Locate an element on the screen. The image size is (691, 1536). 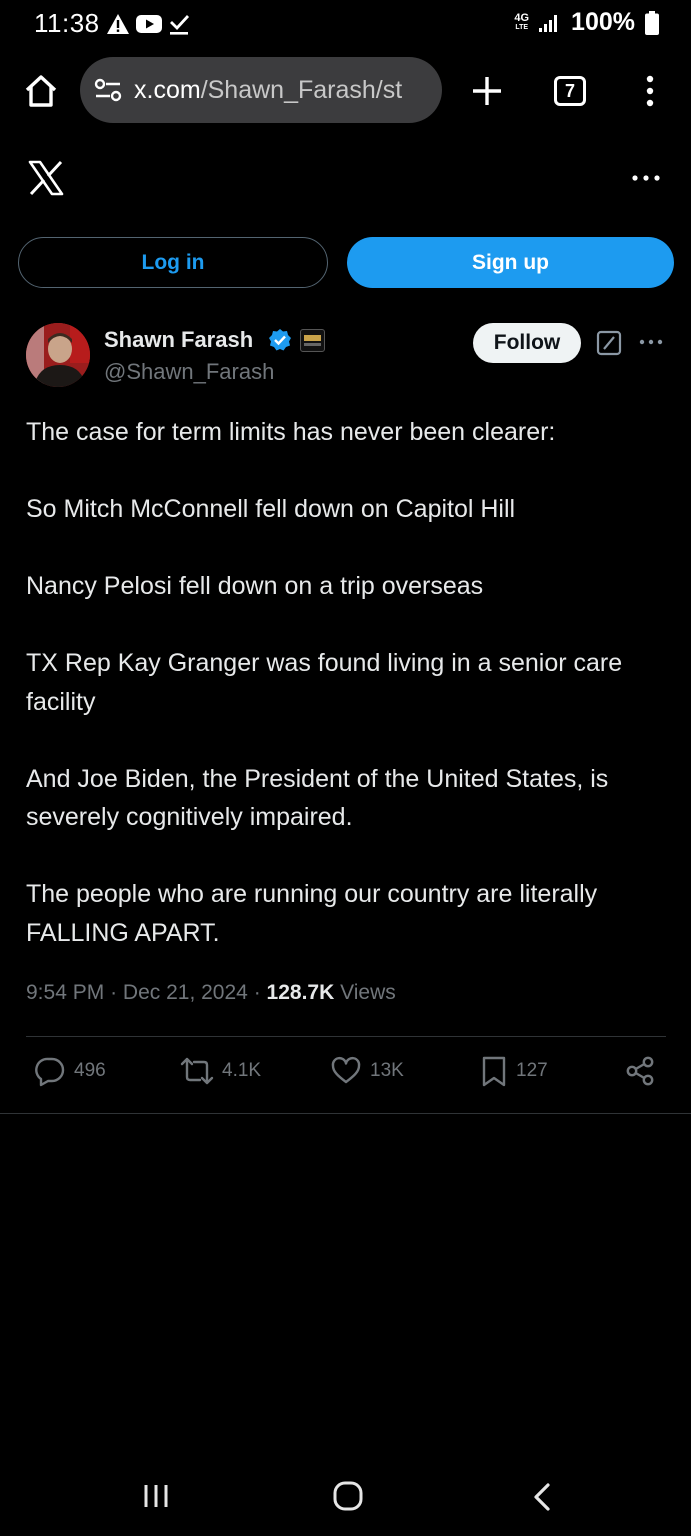
author-handle: @Shawn_Farash is located at coordinates (189, 372).